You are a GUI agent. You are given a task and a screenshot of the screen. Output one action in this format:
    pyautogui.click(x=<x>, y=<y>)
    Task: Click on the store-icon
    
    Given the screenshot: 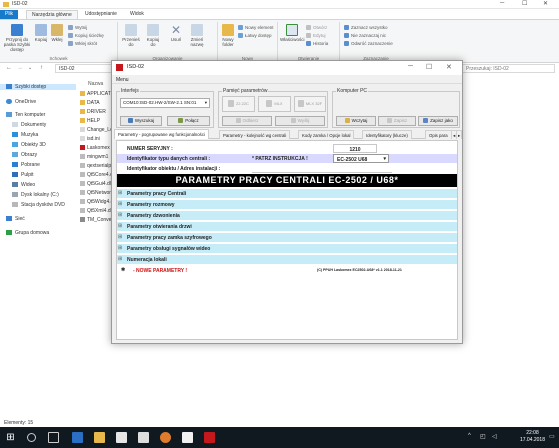 What is the action you would take?
    pyautogui.click(x=121, y=437)
    